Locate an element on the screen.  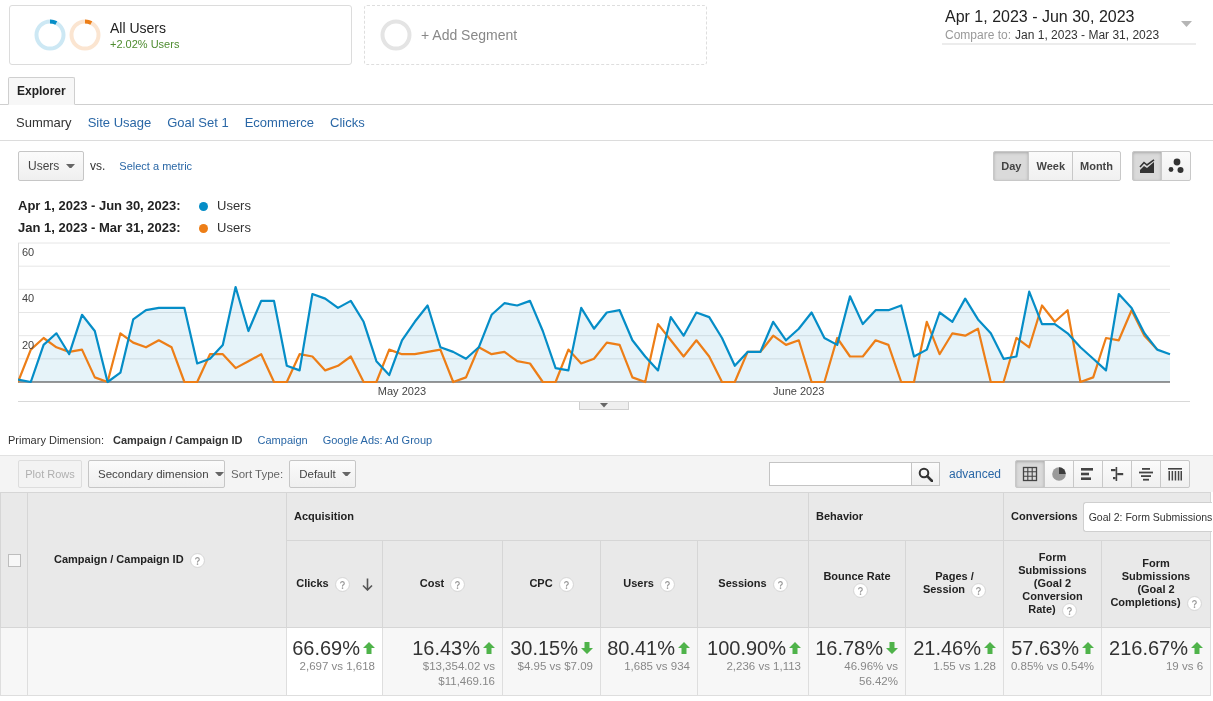
add-segment-button: + Add Segment is located at coordinates (535, 35).